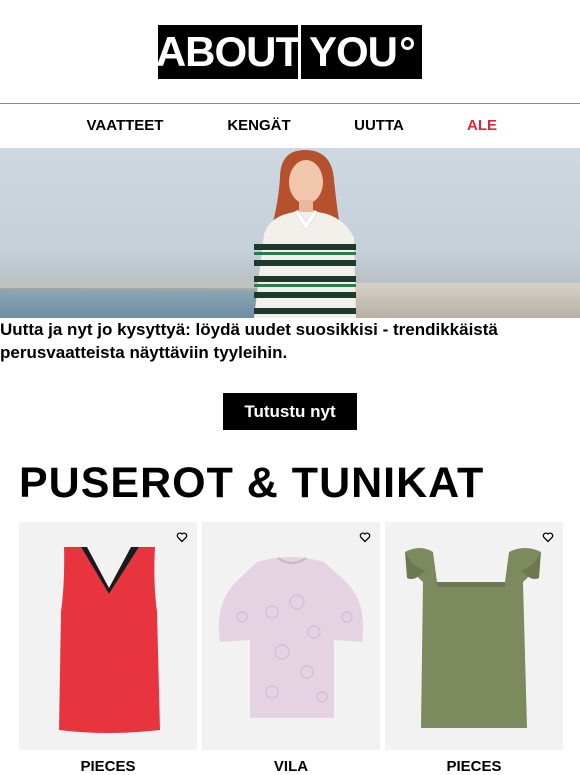 The image size is (580, 775). I want to click on explore-now-button: Tutustu nyt, so click(290, 411).